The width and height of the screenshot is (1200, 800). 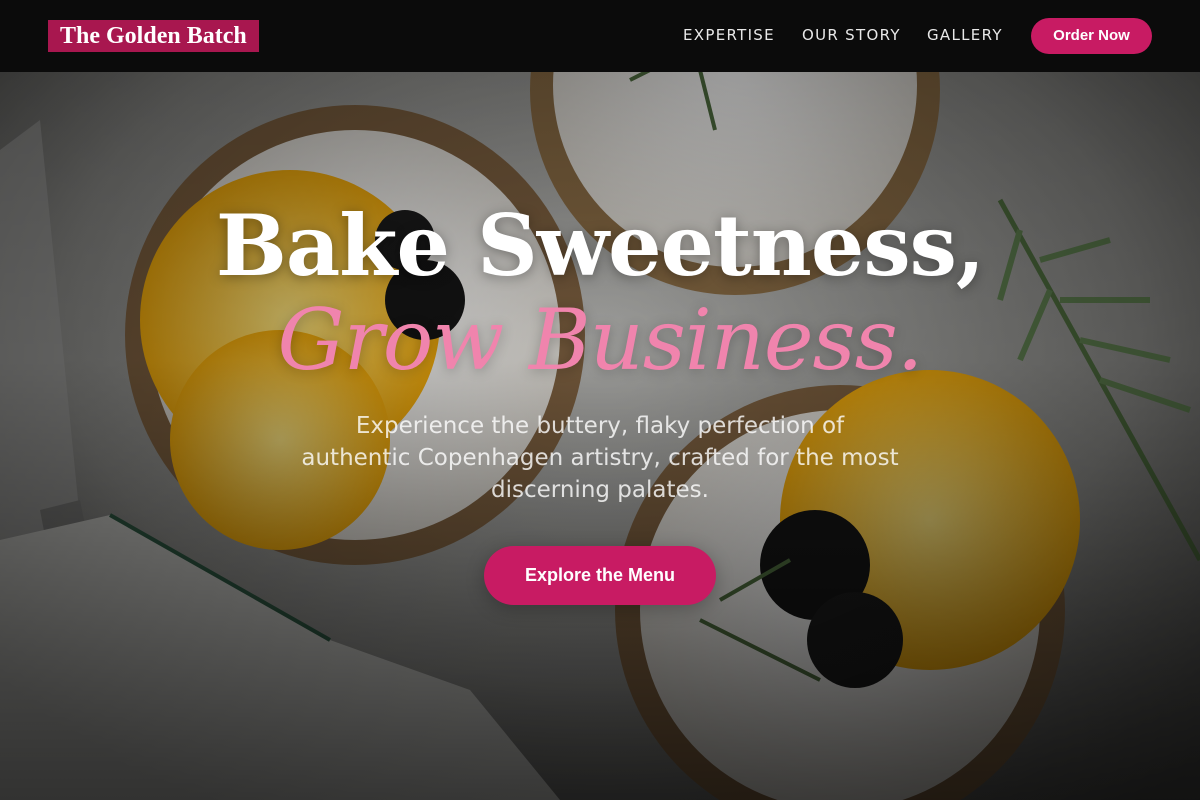 What do you see at coordinates (600, 340) in the screenshot?
I see `hero-headline-line-2: Grow Business.` at bounding box center [600, 340].